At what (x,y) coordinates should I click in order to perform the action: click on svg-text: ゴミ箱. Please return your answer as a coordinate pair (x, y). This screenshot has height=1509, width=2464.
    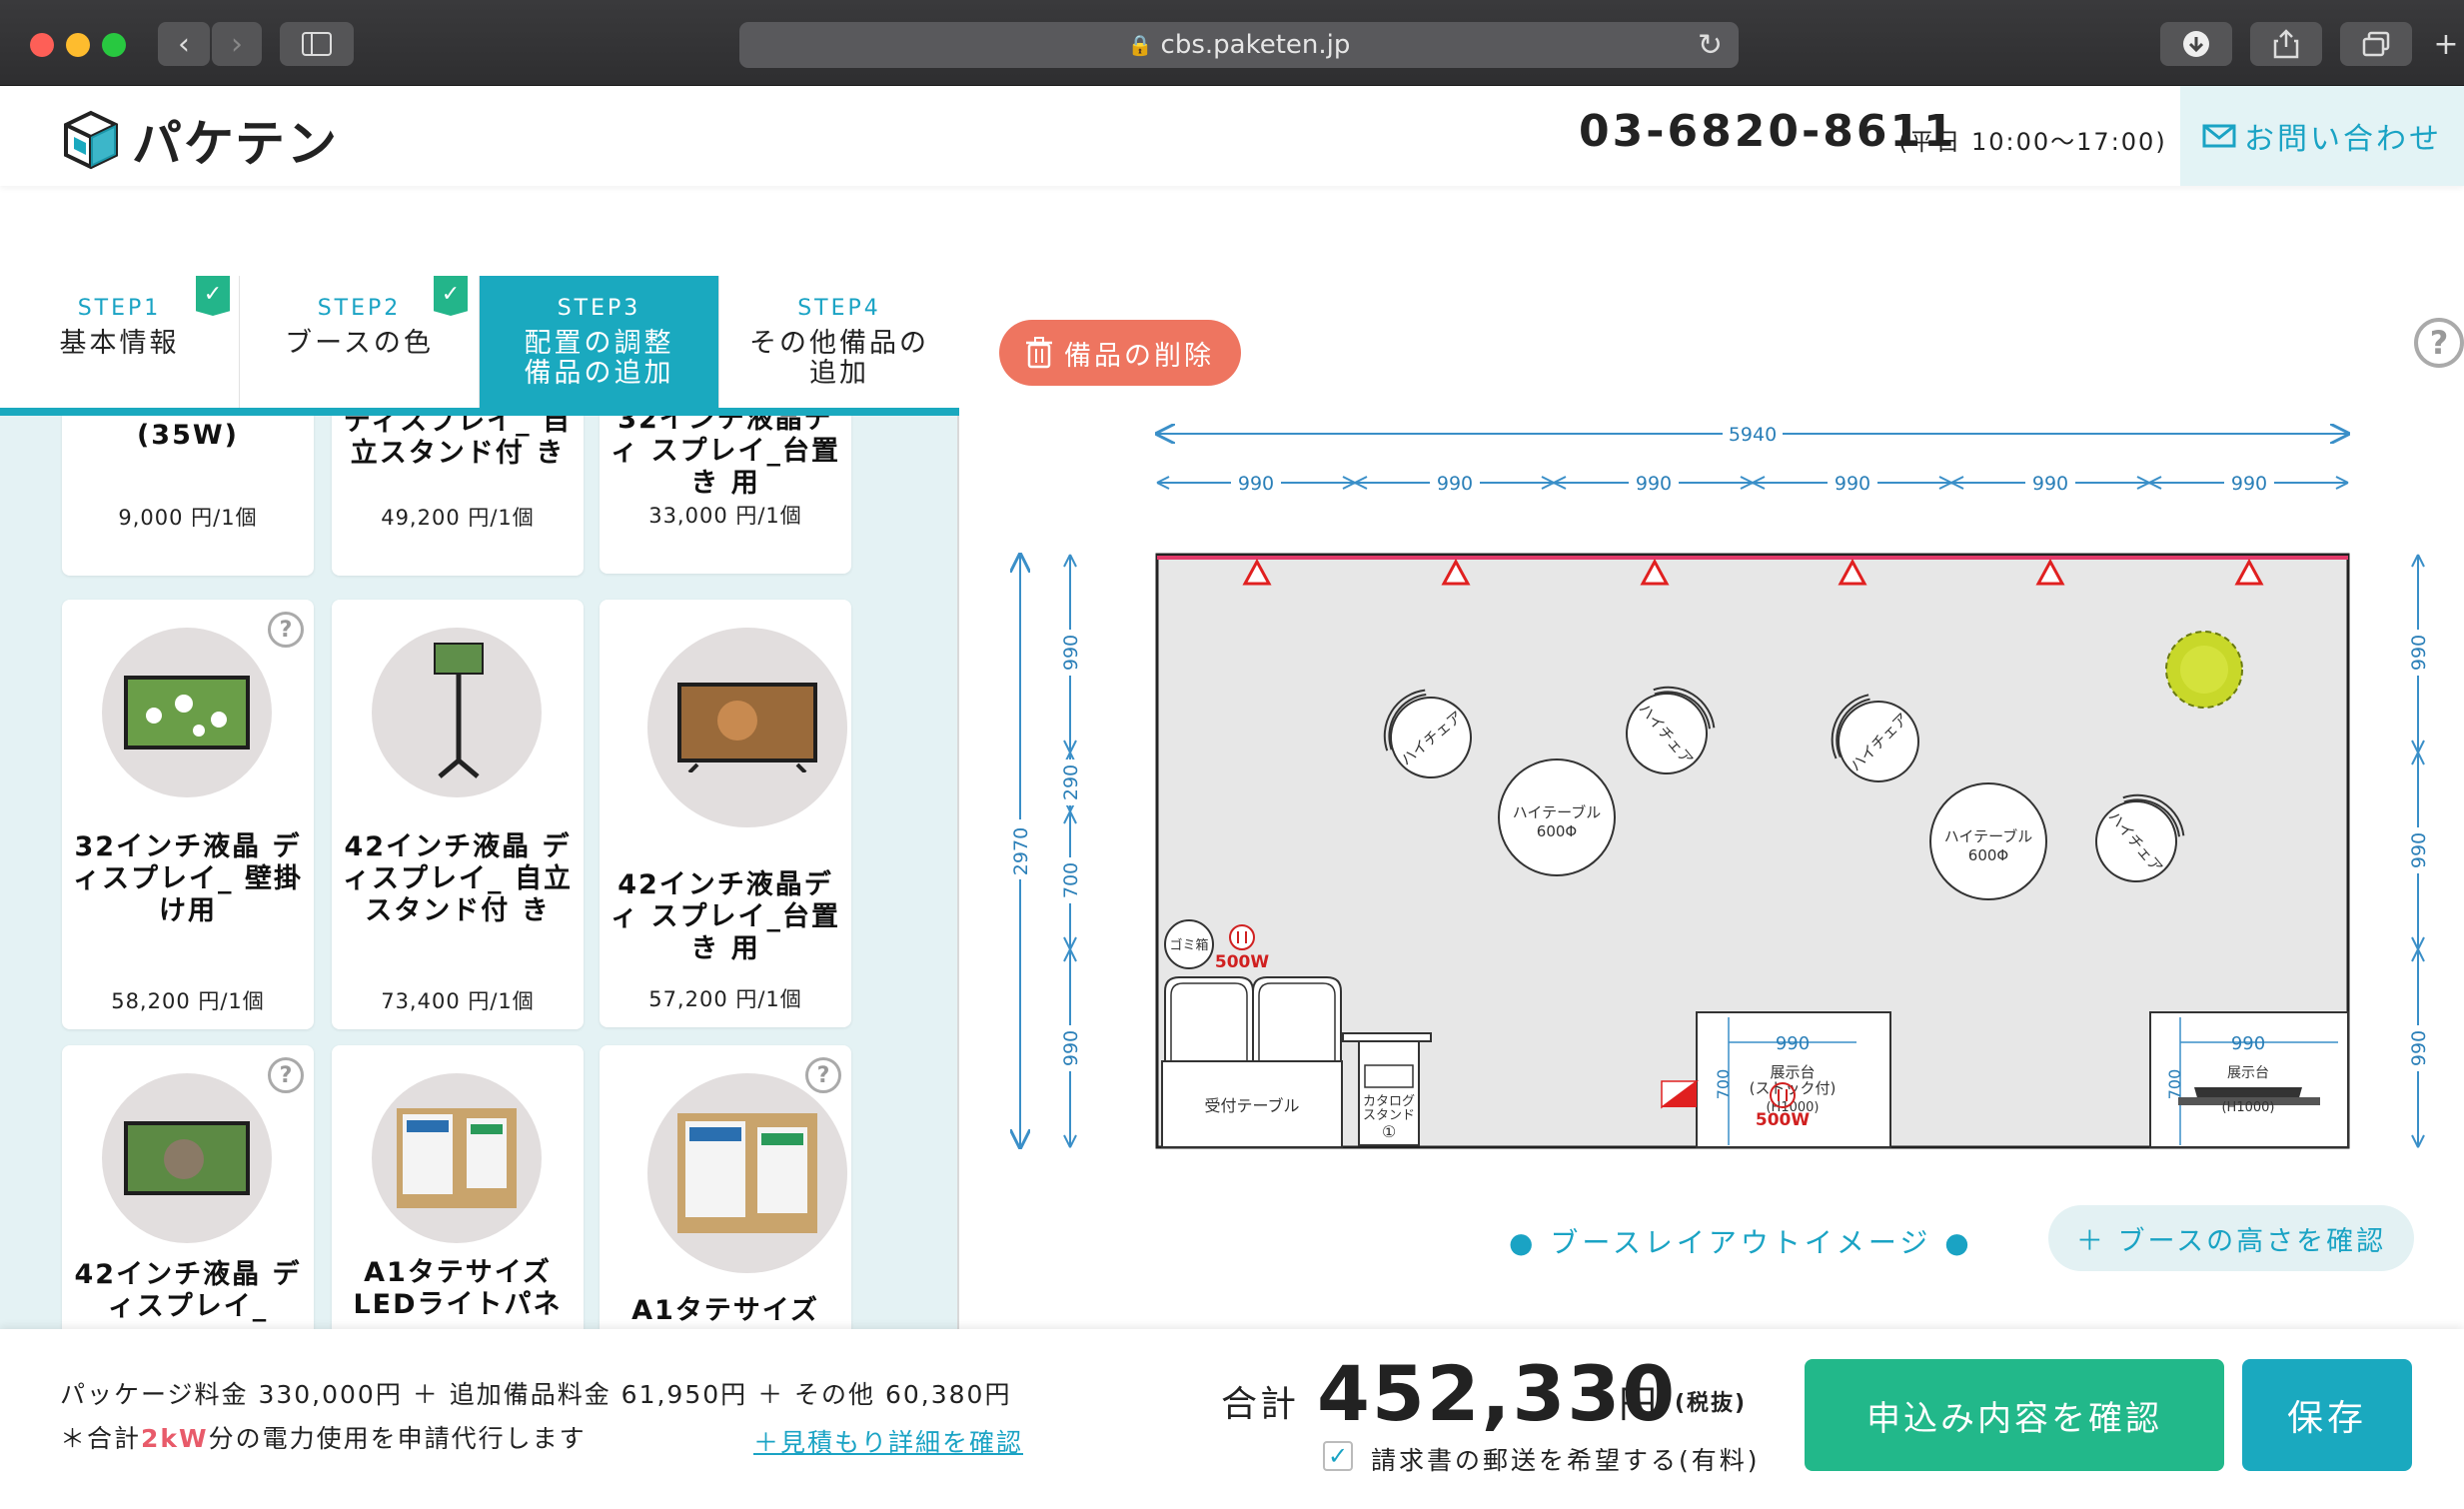
    Looking at the image, I should click on (1188, 945).